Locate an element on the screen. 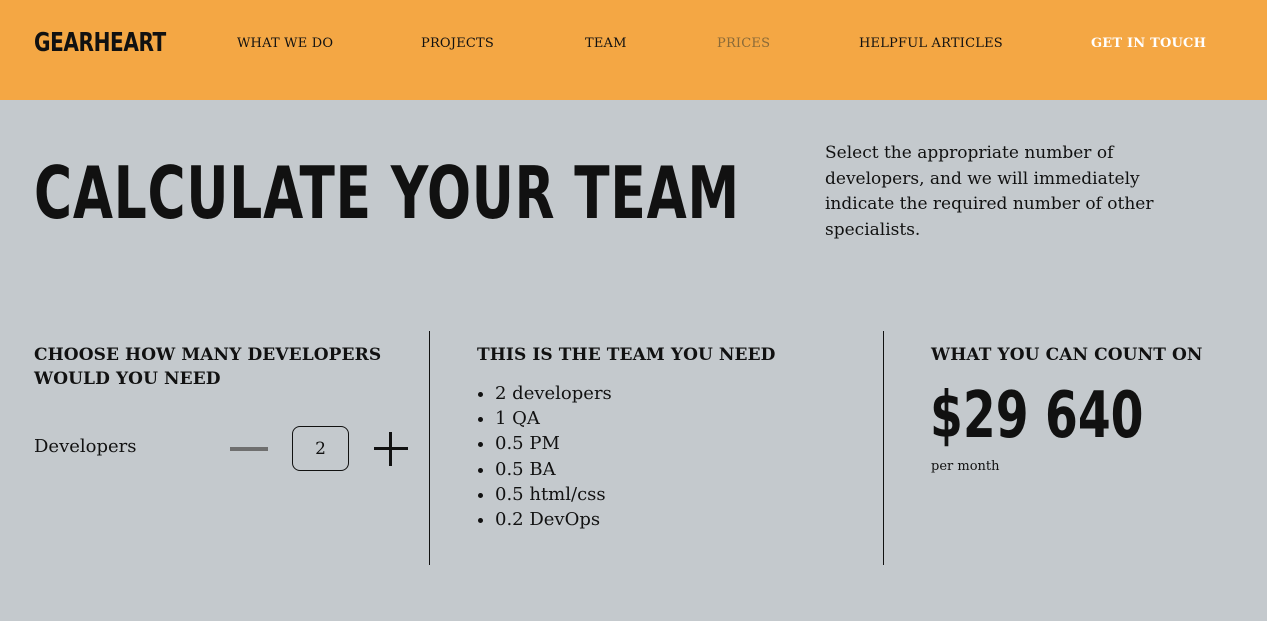 Image resolution: width=1267 pixels, height=621 pixels. nav-prices: PRICES is located at coordinates (743, 43).